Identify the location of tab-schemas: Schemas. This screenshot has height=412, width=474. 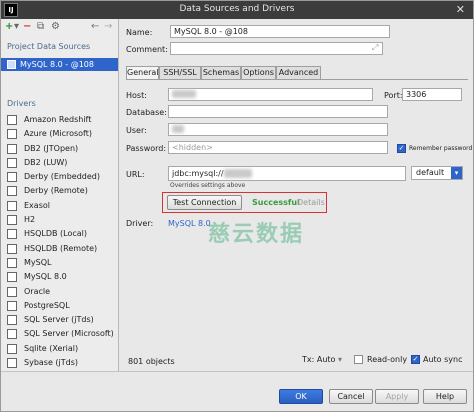
(221, 72).